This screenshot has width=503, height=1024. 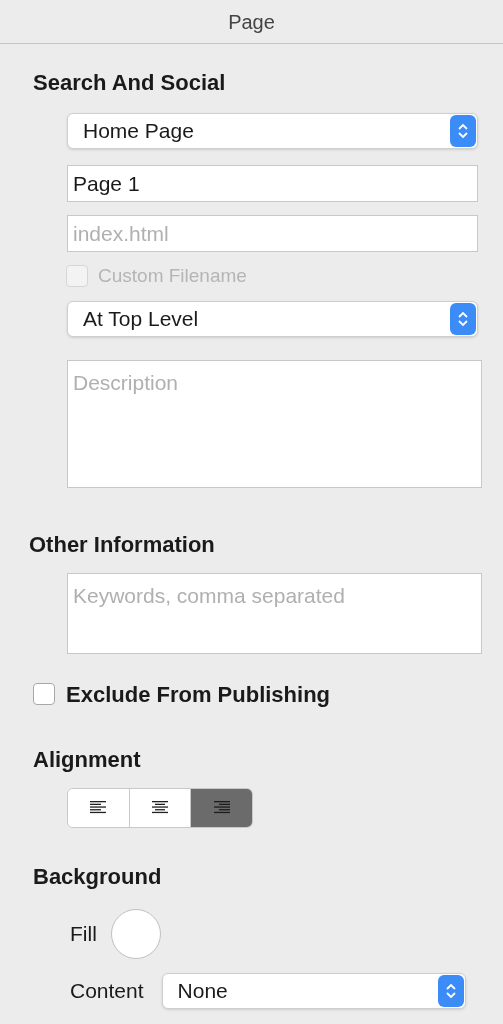 I want to click on alignment-segment, so click(x=221, y=807).